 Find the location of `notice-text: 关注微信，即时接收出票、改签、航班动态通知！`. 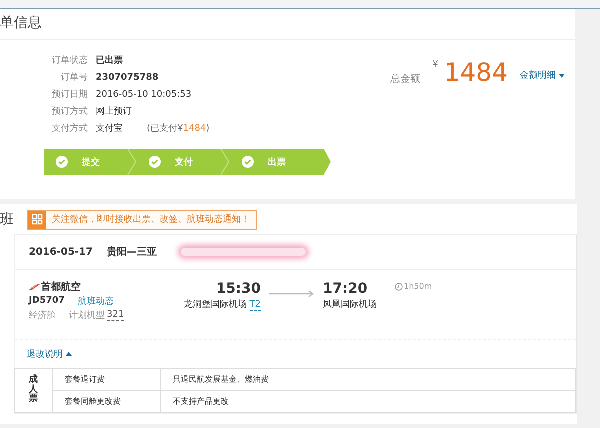

notice-text: 关注微信，即时接收出票、改签、航班动态通知！ is located at coordinates (151, 220).